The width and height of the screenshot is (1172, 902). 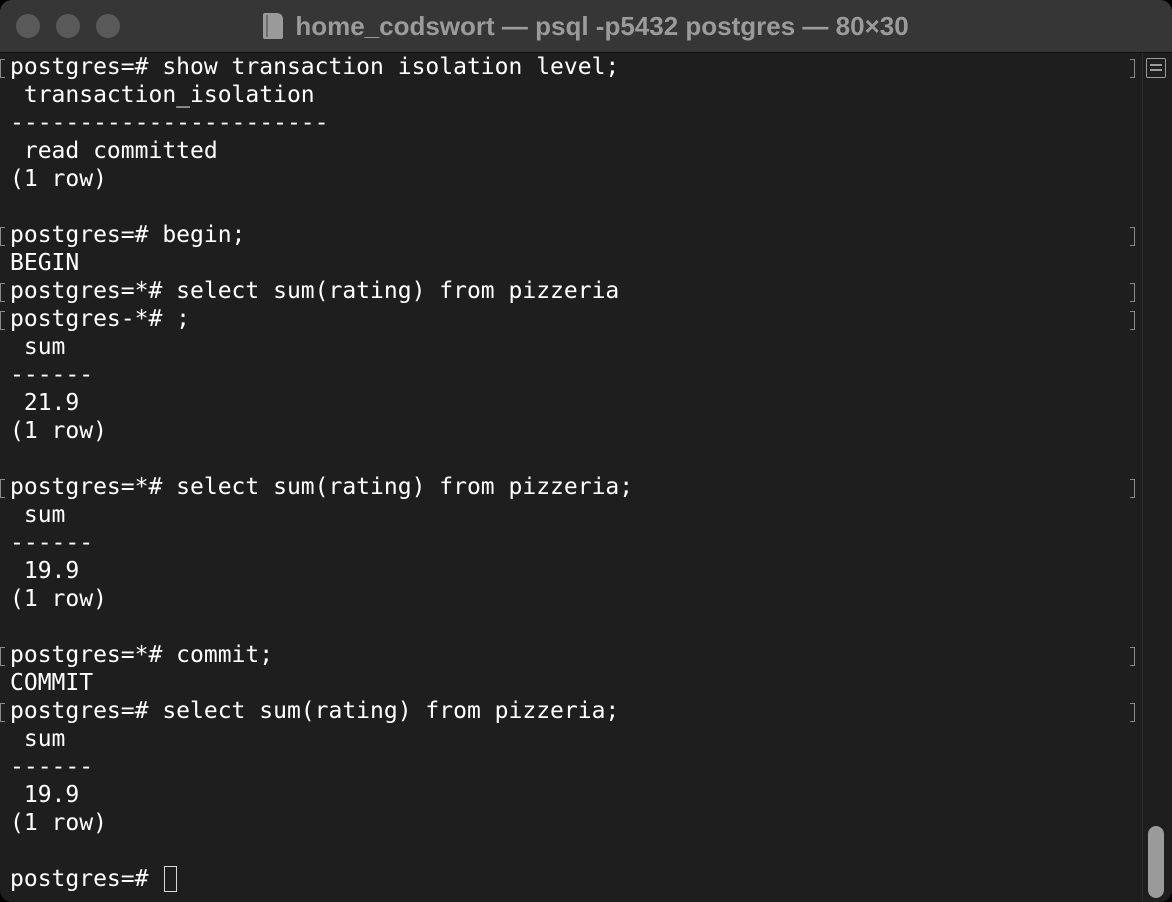 What do you see at coordinates (114, 151) in the screenshot?
I see `terminal-line-text: read committed` at bounding box center [114, 151].